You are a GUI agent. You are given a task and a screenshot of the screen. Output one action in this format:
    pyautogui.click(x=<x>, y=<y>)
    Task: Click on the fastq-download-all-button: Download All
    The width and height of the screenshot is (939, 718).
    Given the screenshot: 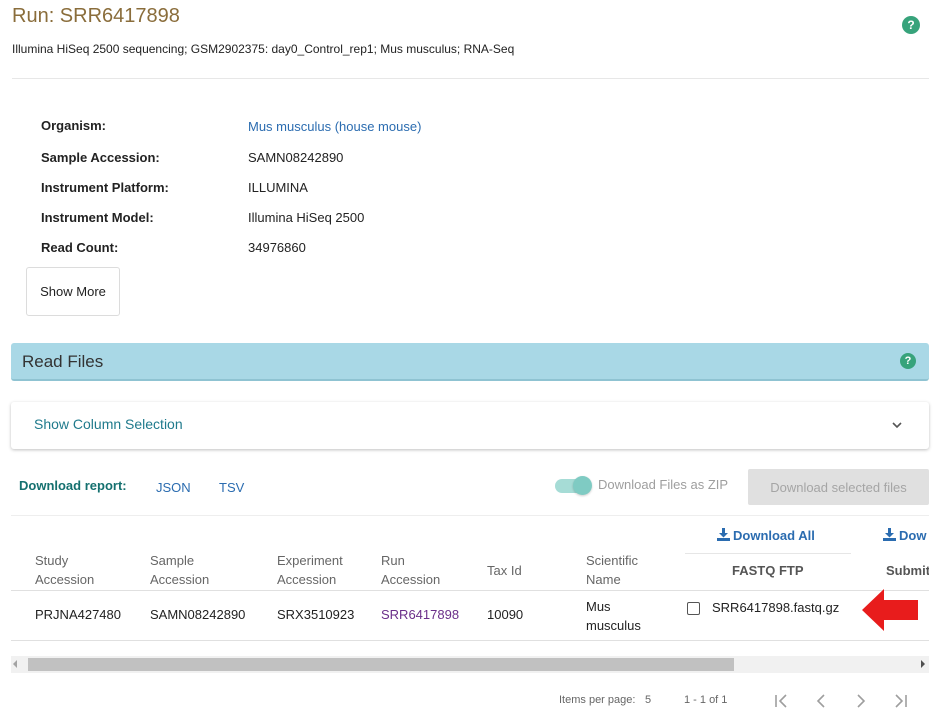 What is the action you would take?
    pyautogui.click(x=766, y=535)
    